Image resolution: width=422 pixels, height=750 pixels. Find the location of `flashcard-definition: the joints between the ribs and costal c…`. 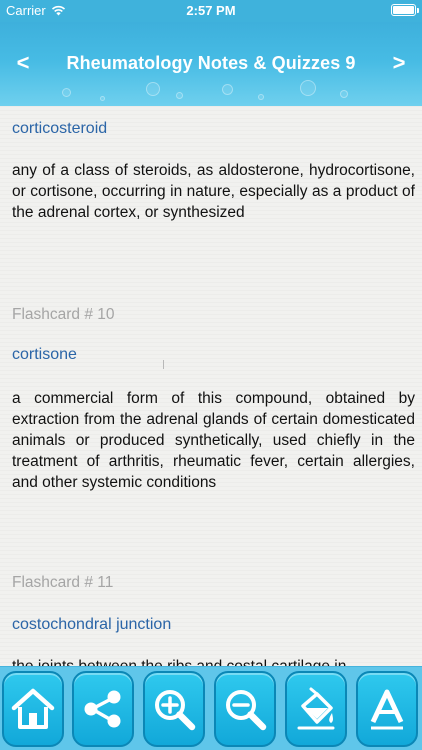

flashcard-definition: the joints between the ribs and costal c… is located at coordinates (213, 661).